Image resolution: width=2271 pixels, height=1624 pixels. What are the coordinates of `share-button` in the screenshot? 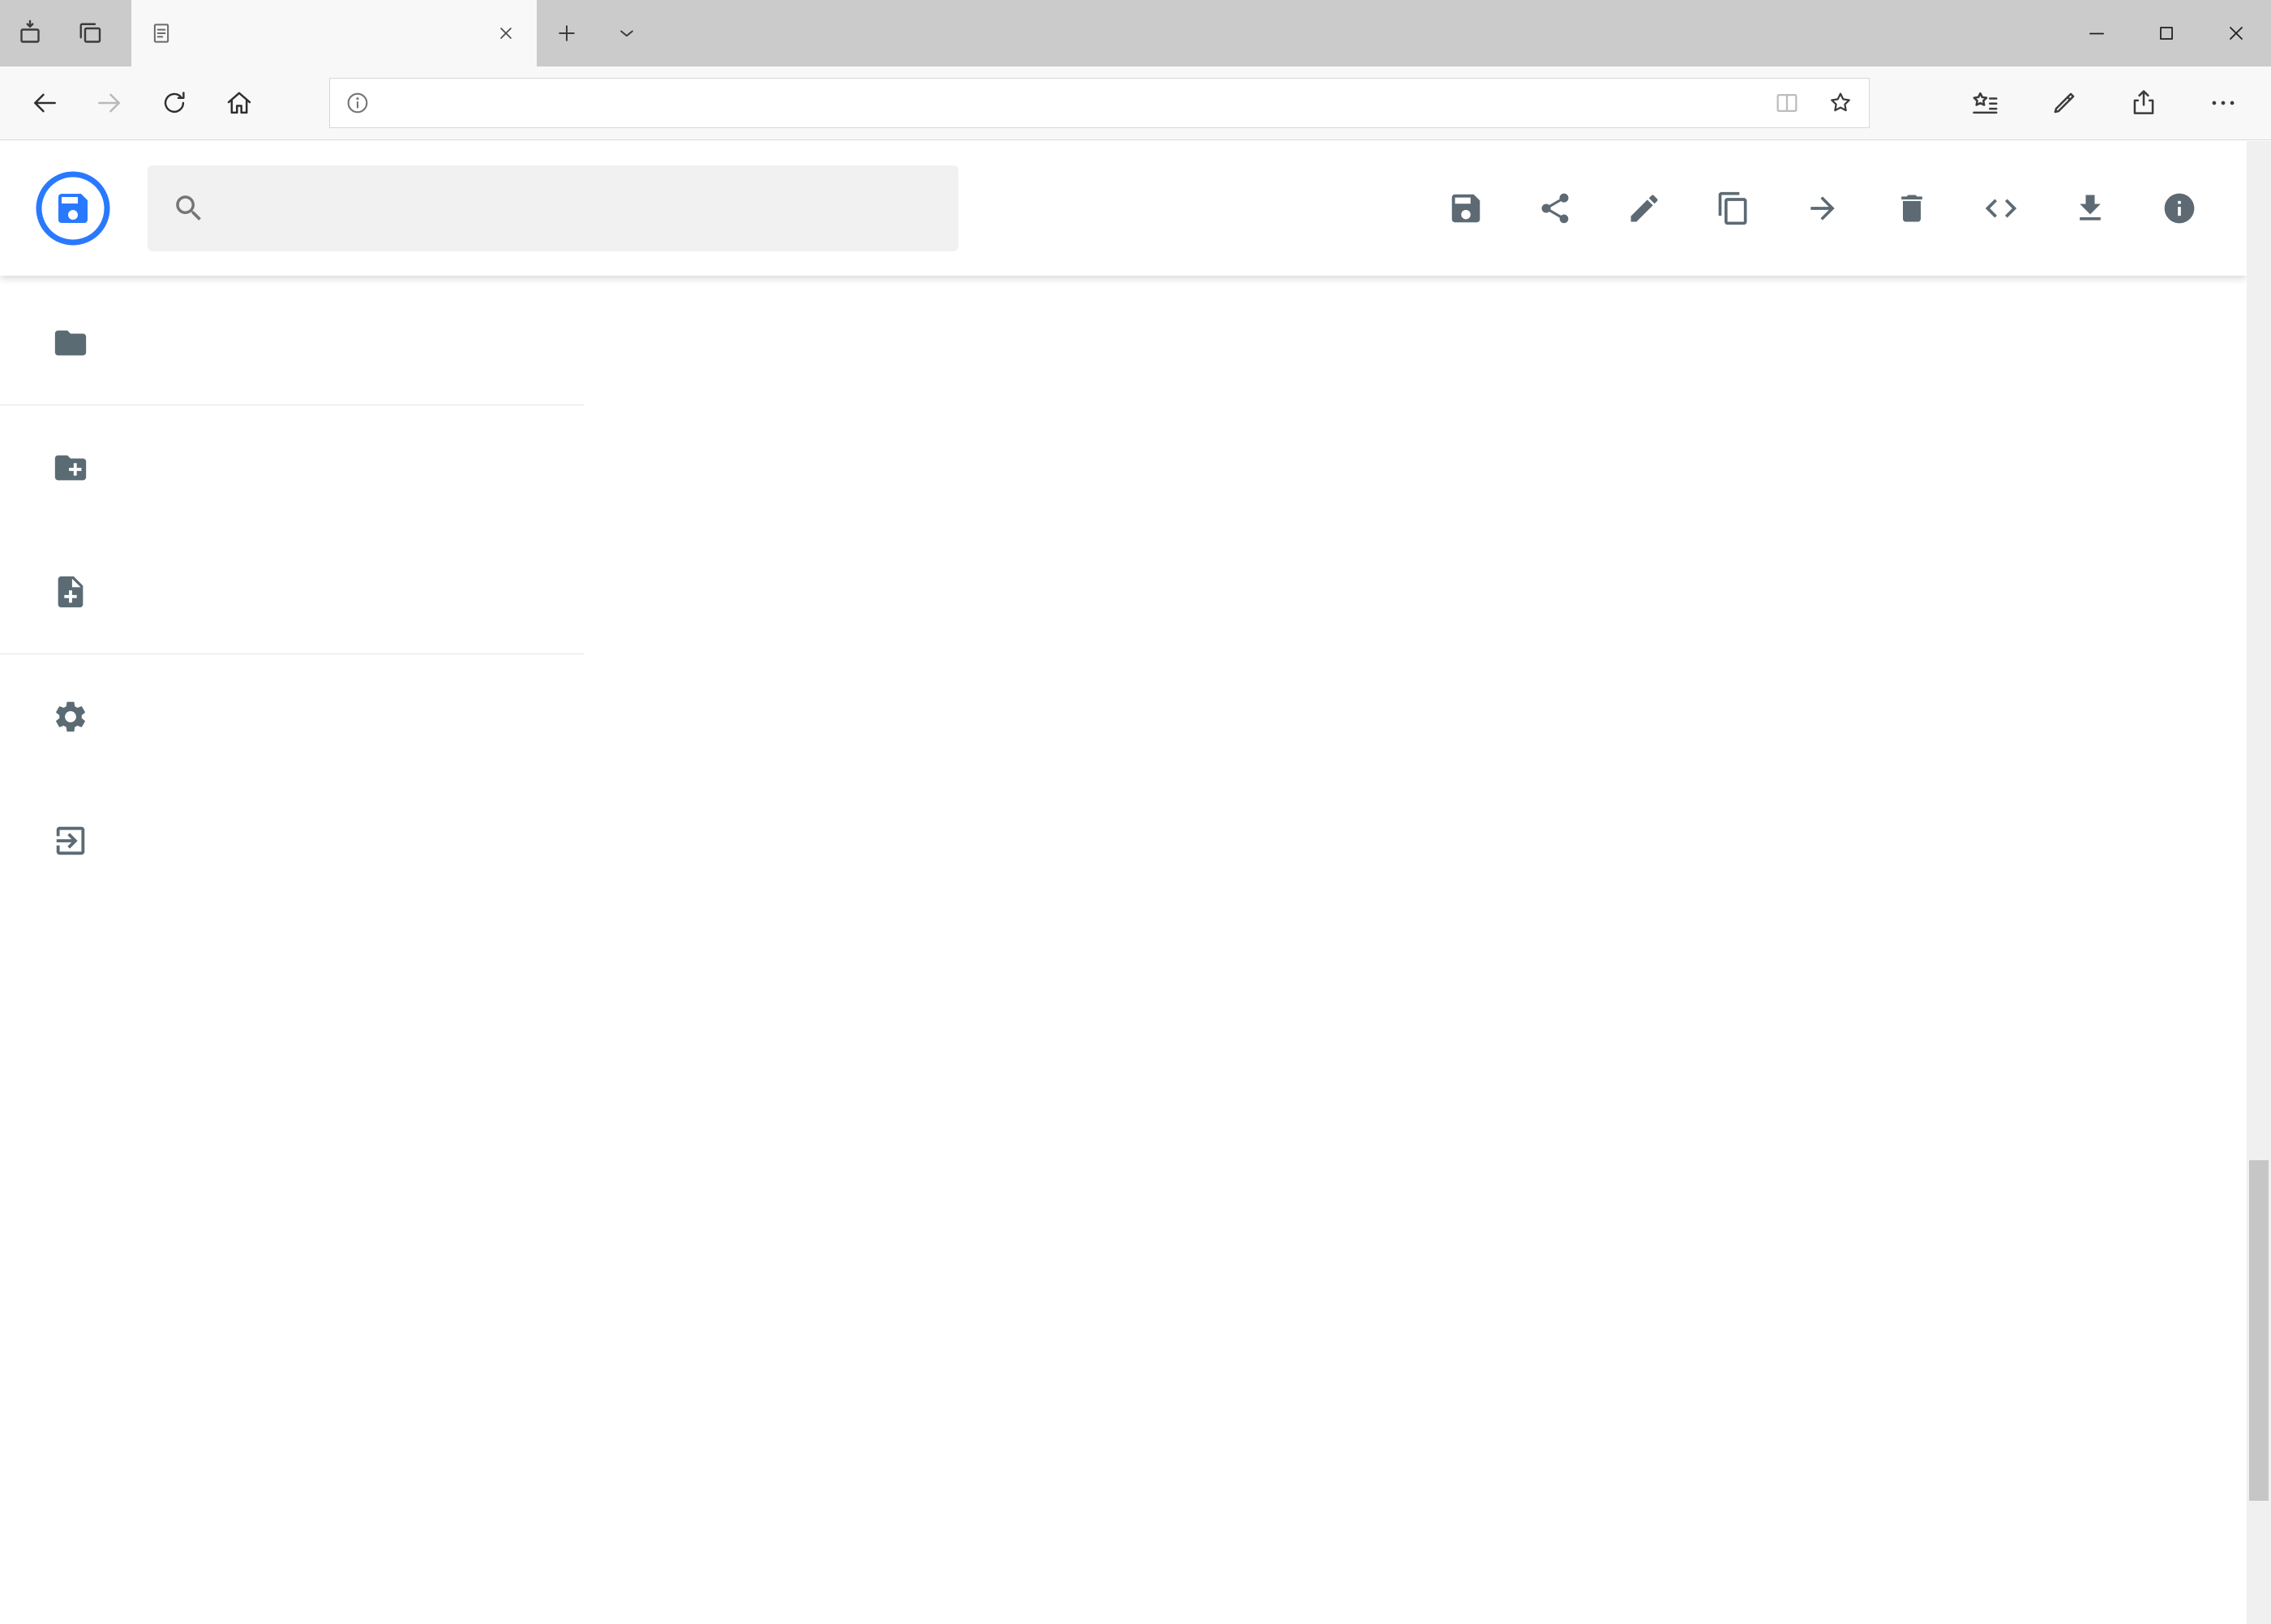 It's located at (1555, 208).